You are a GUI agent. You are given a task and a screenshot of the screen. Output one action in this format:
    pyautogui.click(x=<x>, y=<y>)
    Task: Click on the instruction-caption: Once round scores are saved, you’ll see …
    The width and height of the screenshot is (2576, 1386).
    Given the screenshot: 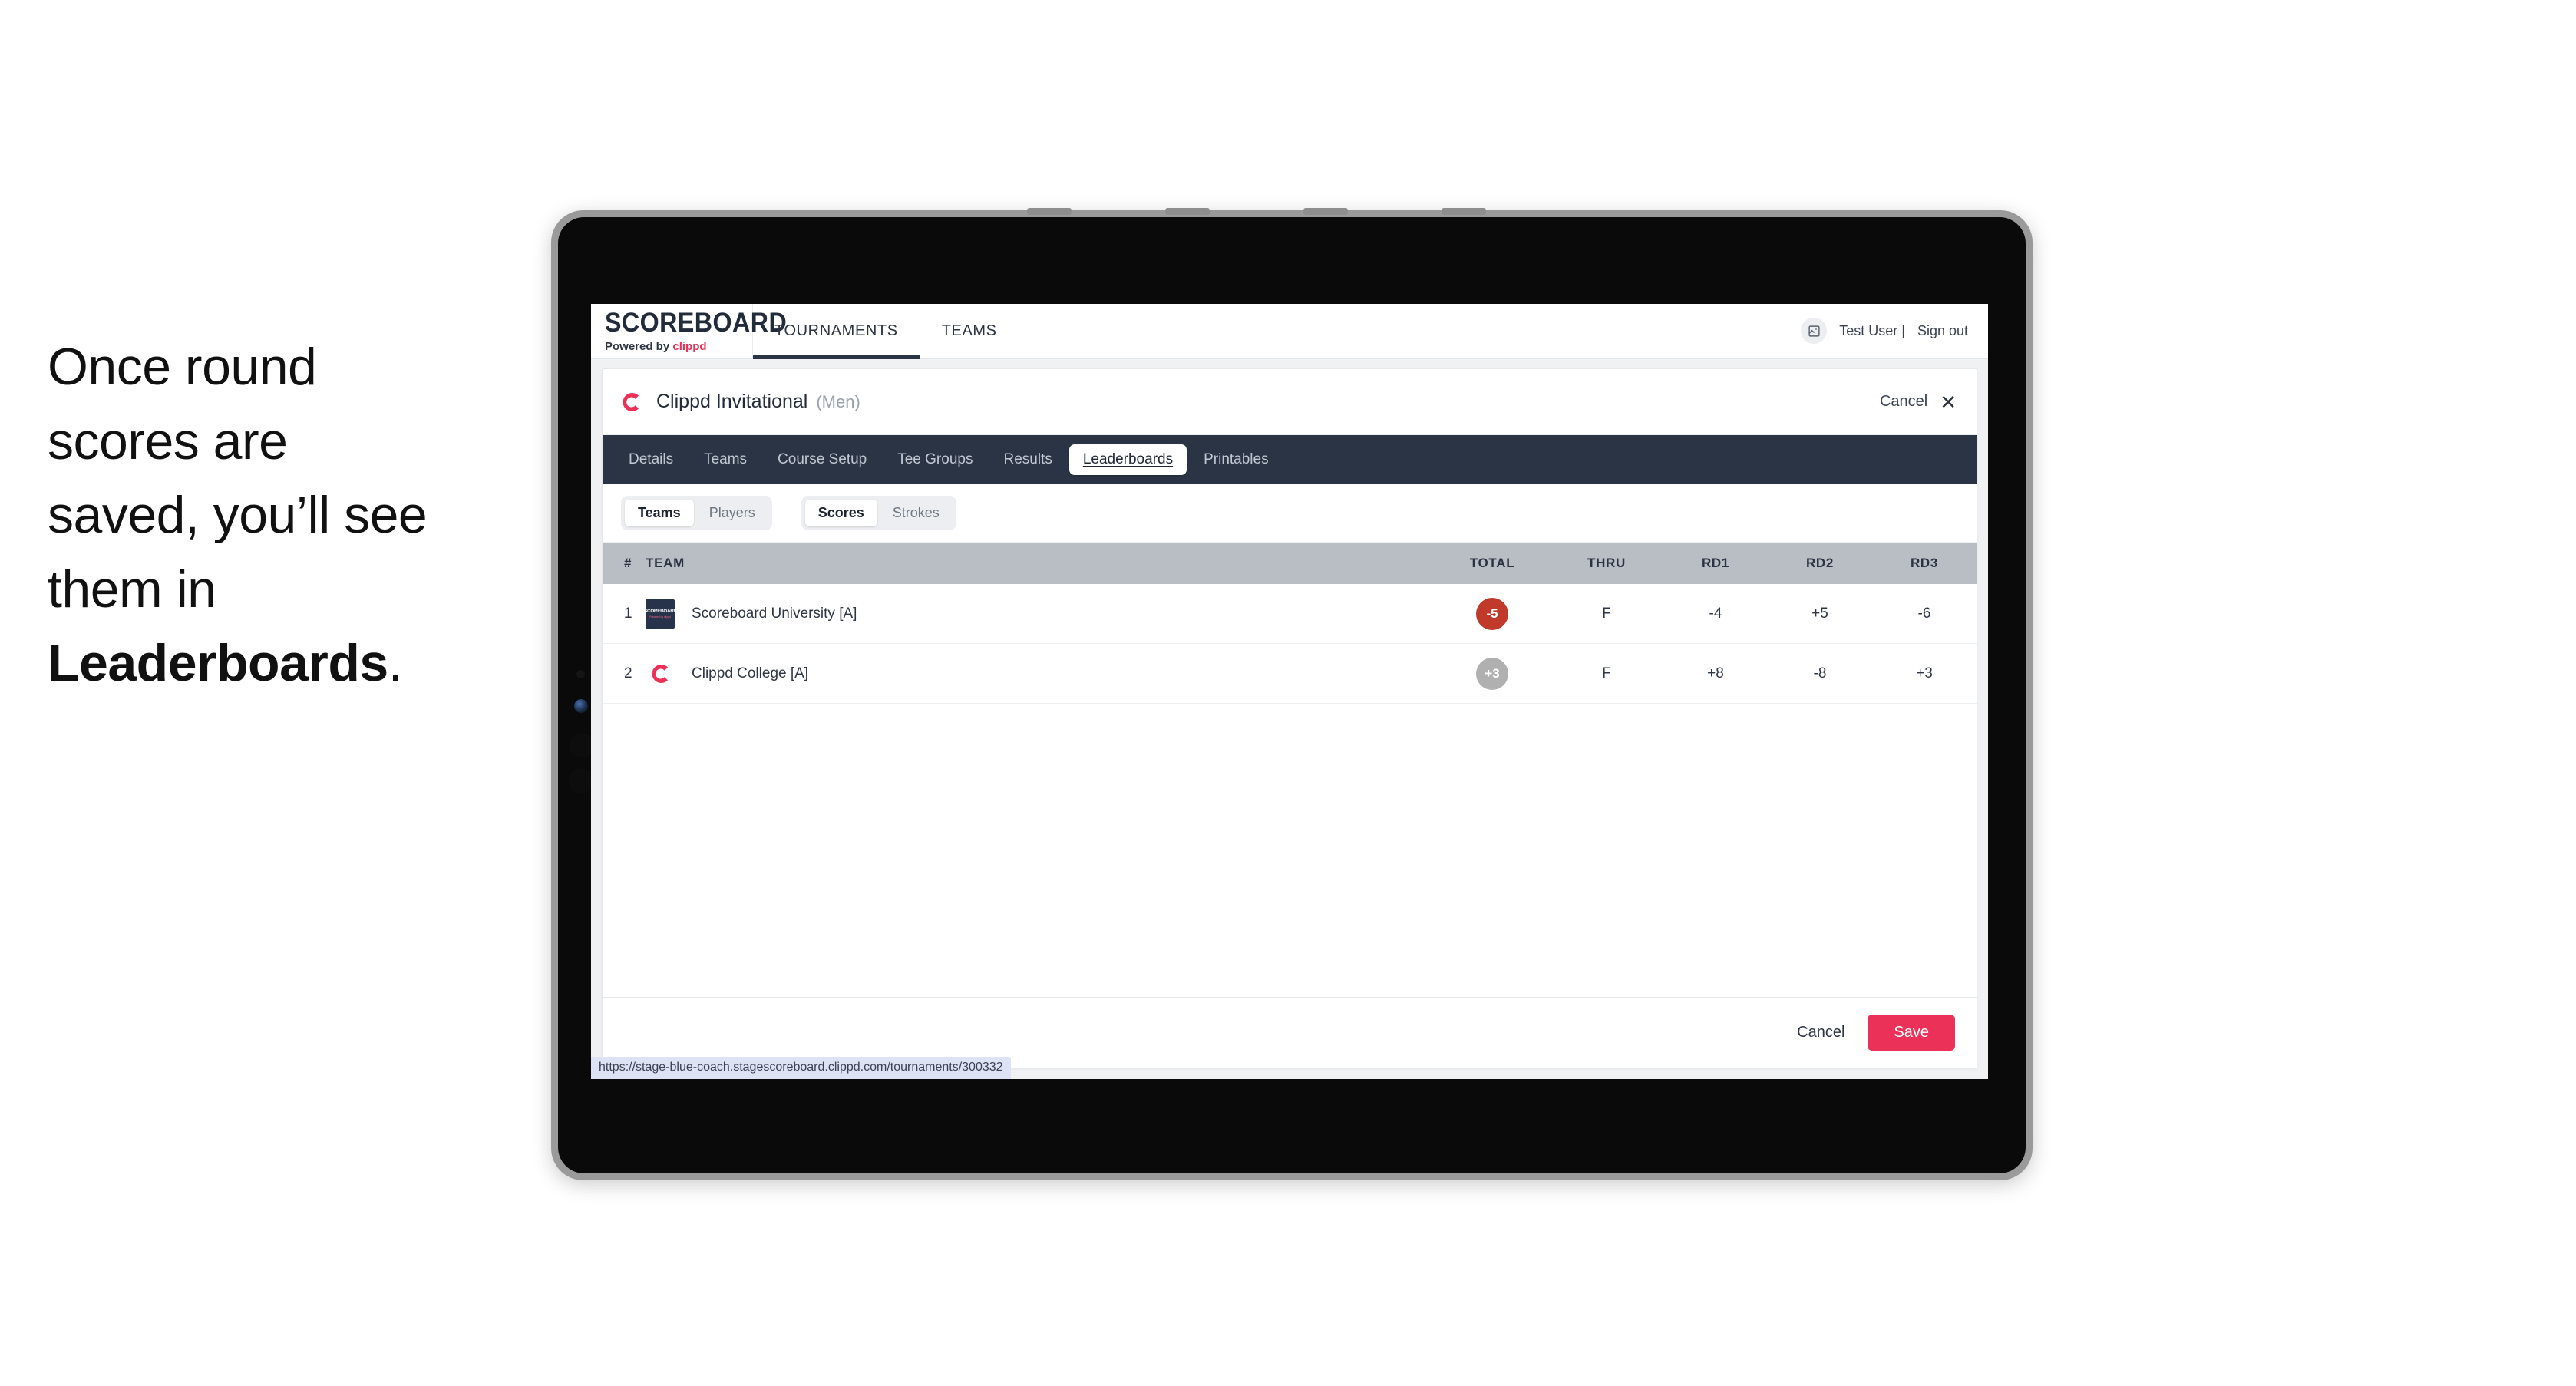 What is the action you would take?
    pyautogui.click(x=278, y=515)
    